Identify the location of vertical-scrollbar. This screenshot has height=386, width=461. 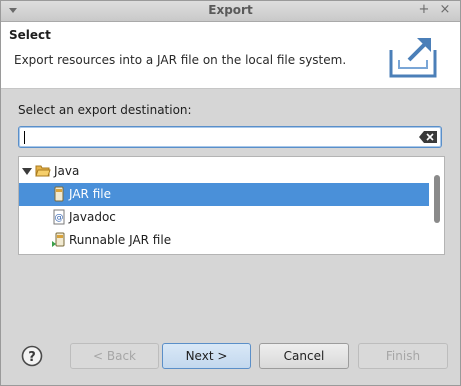
(437, 205).